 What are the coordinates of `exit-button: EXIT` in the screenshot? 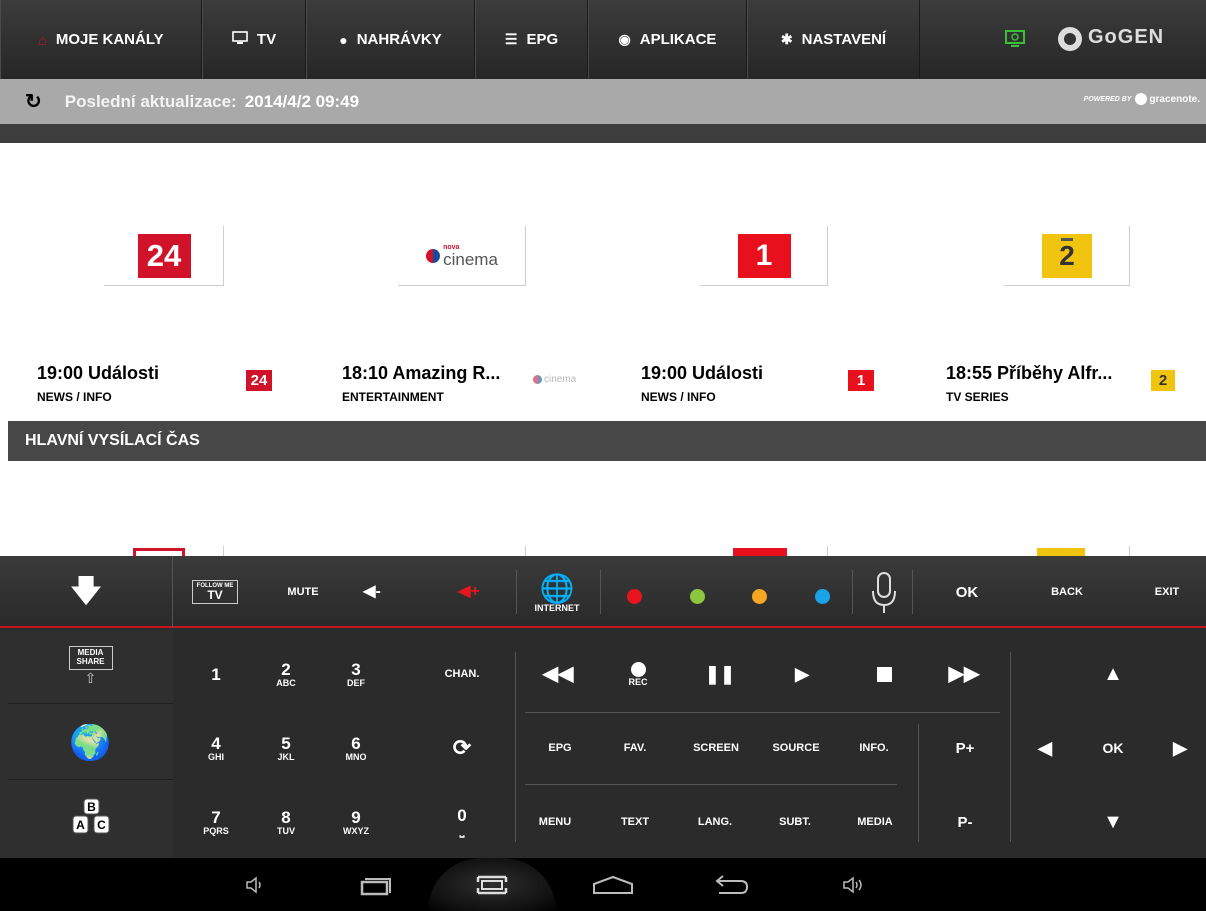 It's located at (1167, 592).